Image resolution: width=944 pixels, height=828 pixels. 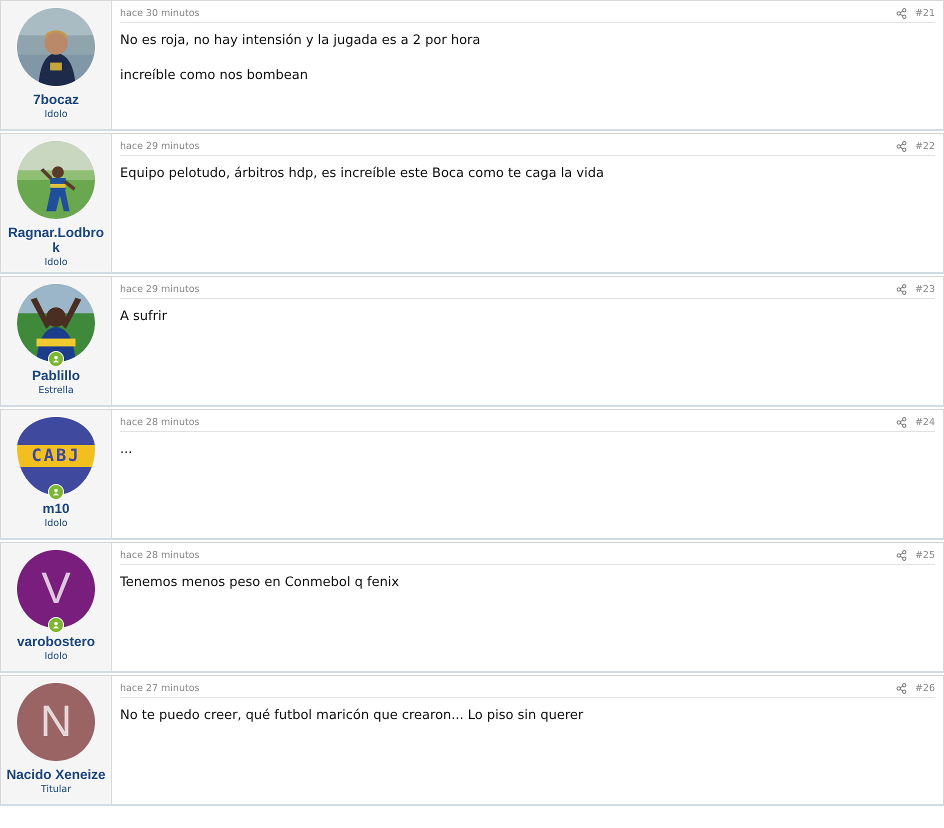 What do you see at coordinates (924, 555) in the screenshot?
I see `post-number: #25` at bounding box center [924, 555].